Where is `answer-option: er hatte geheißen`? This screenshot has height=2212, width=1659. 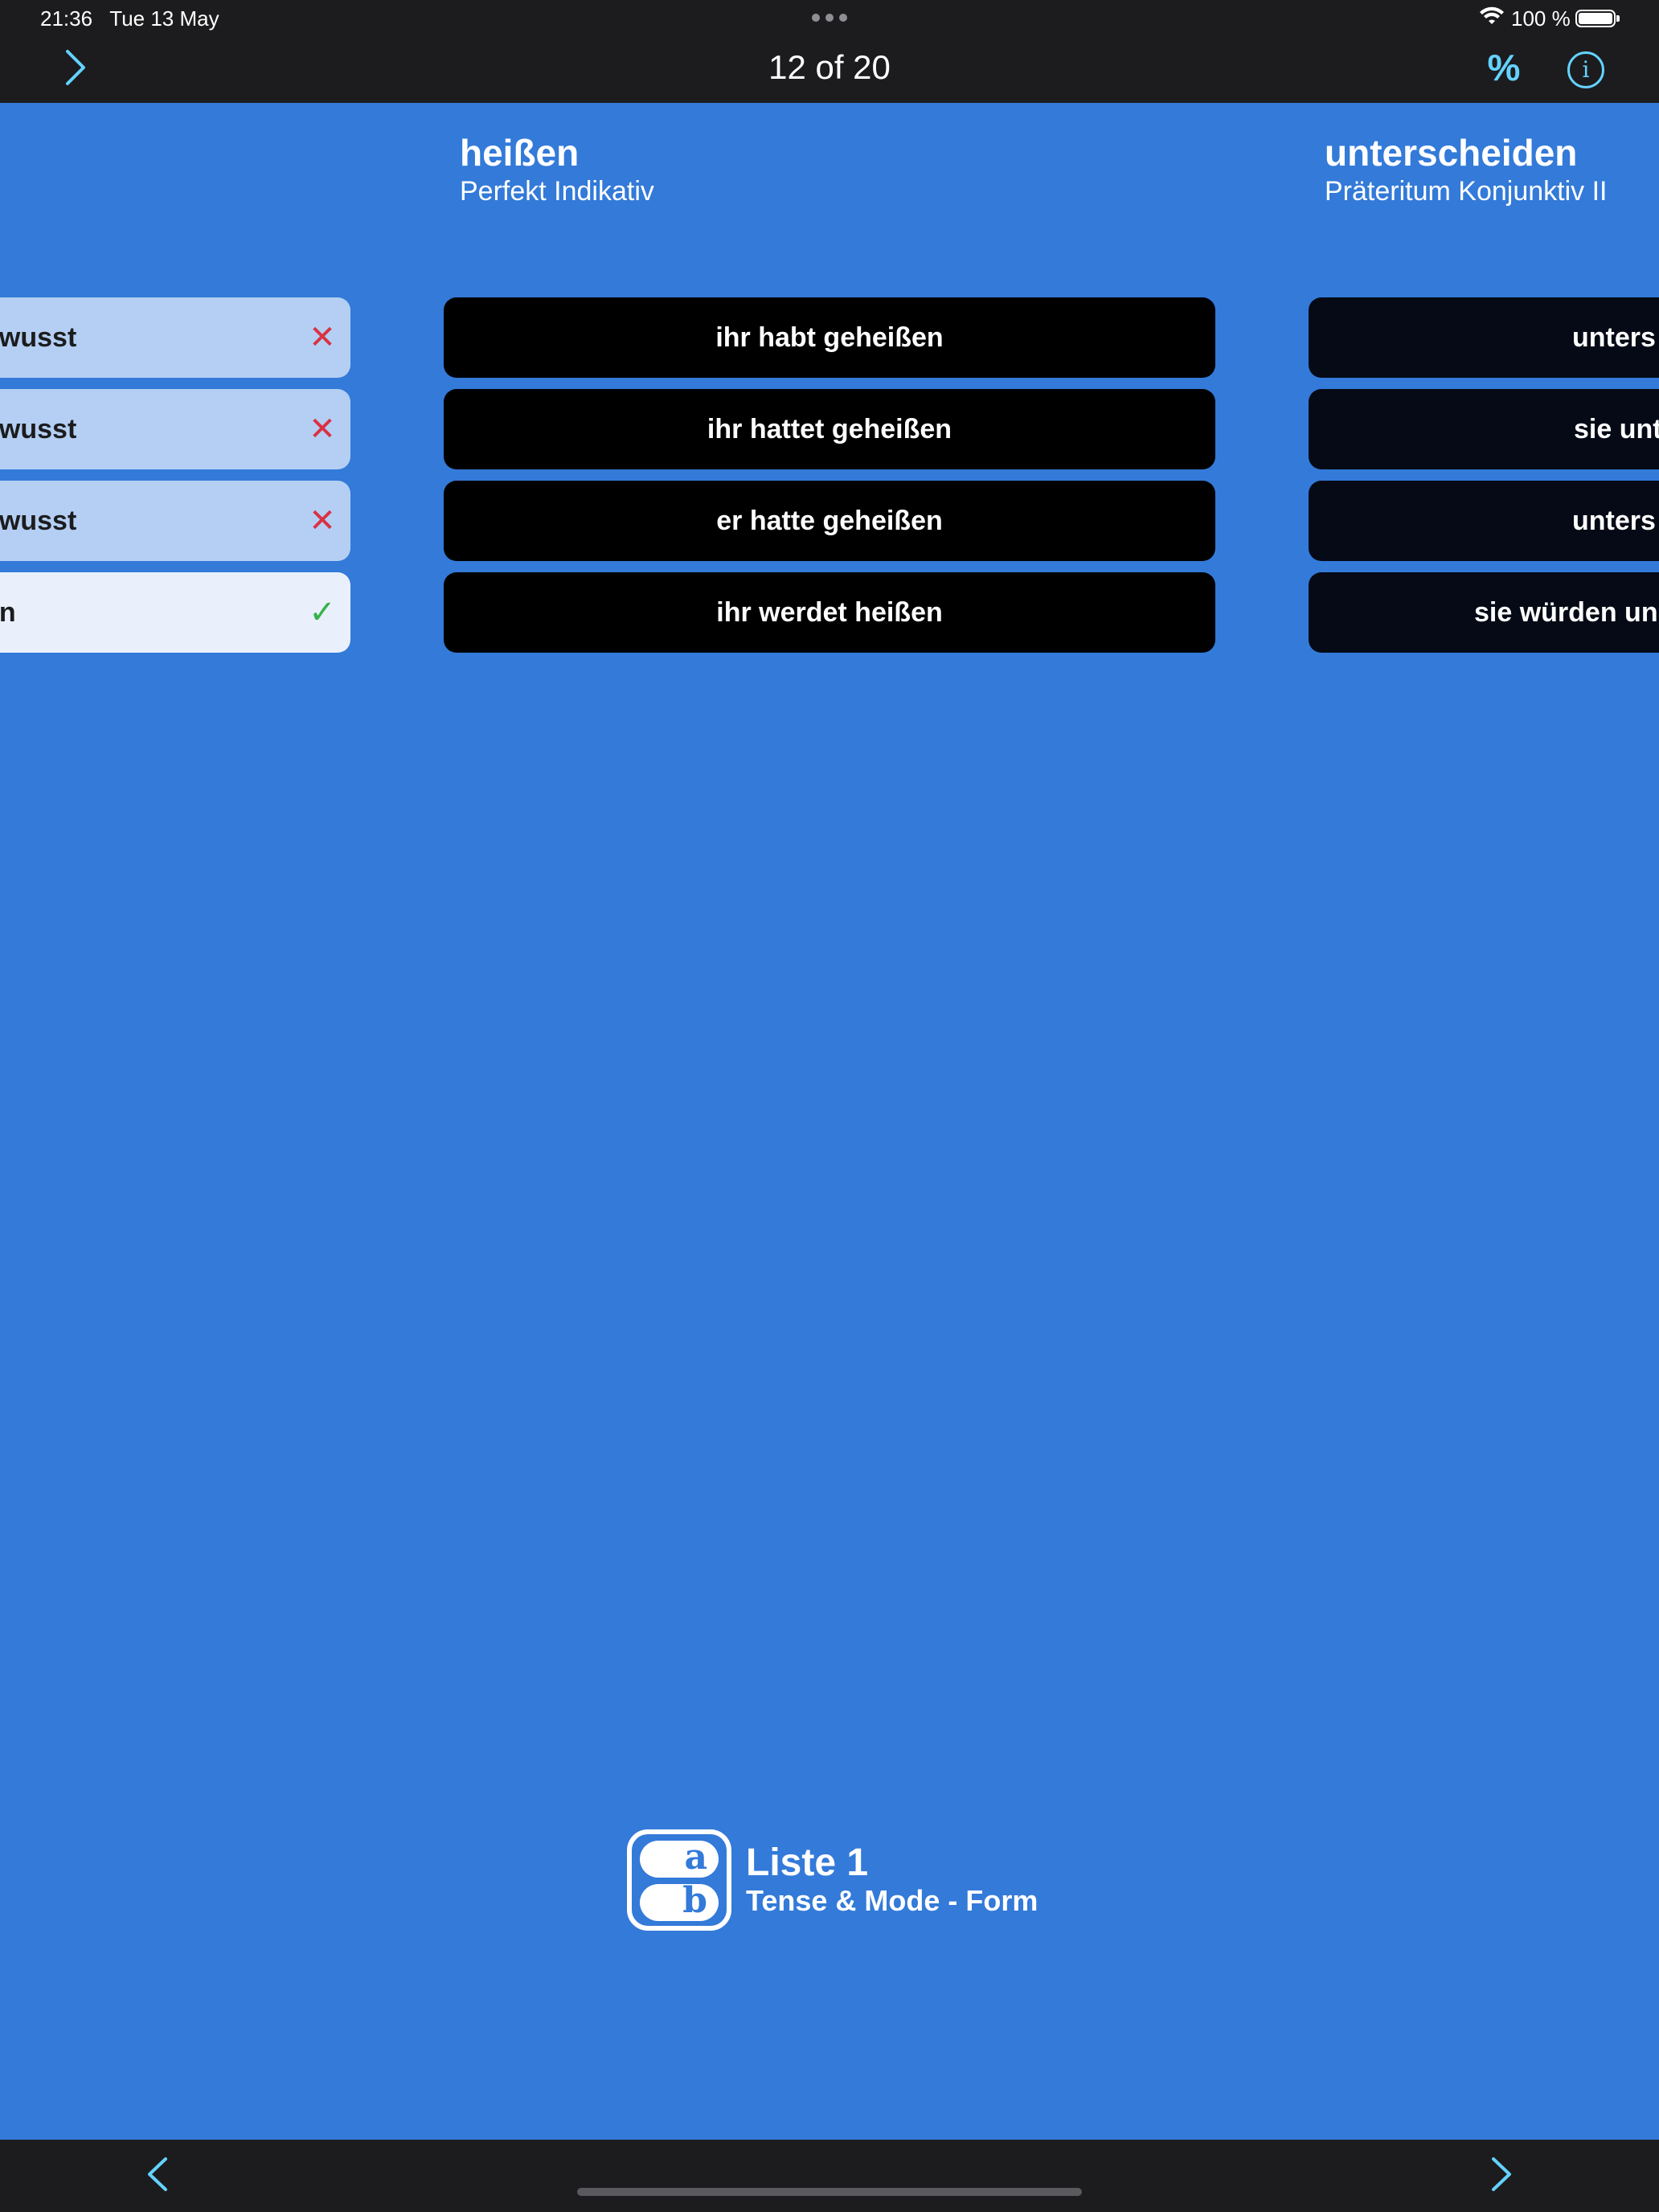
answer-option: er hatte geheißen is located at coordinates (829, 521).